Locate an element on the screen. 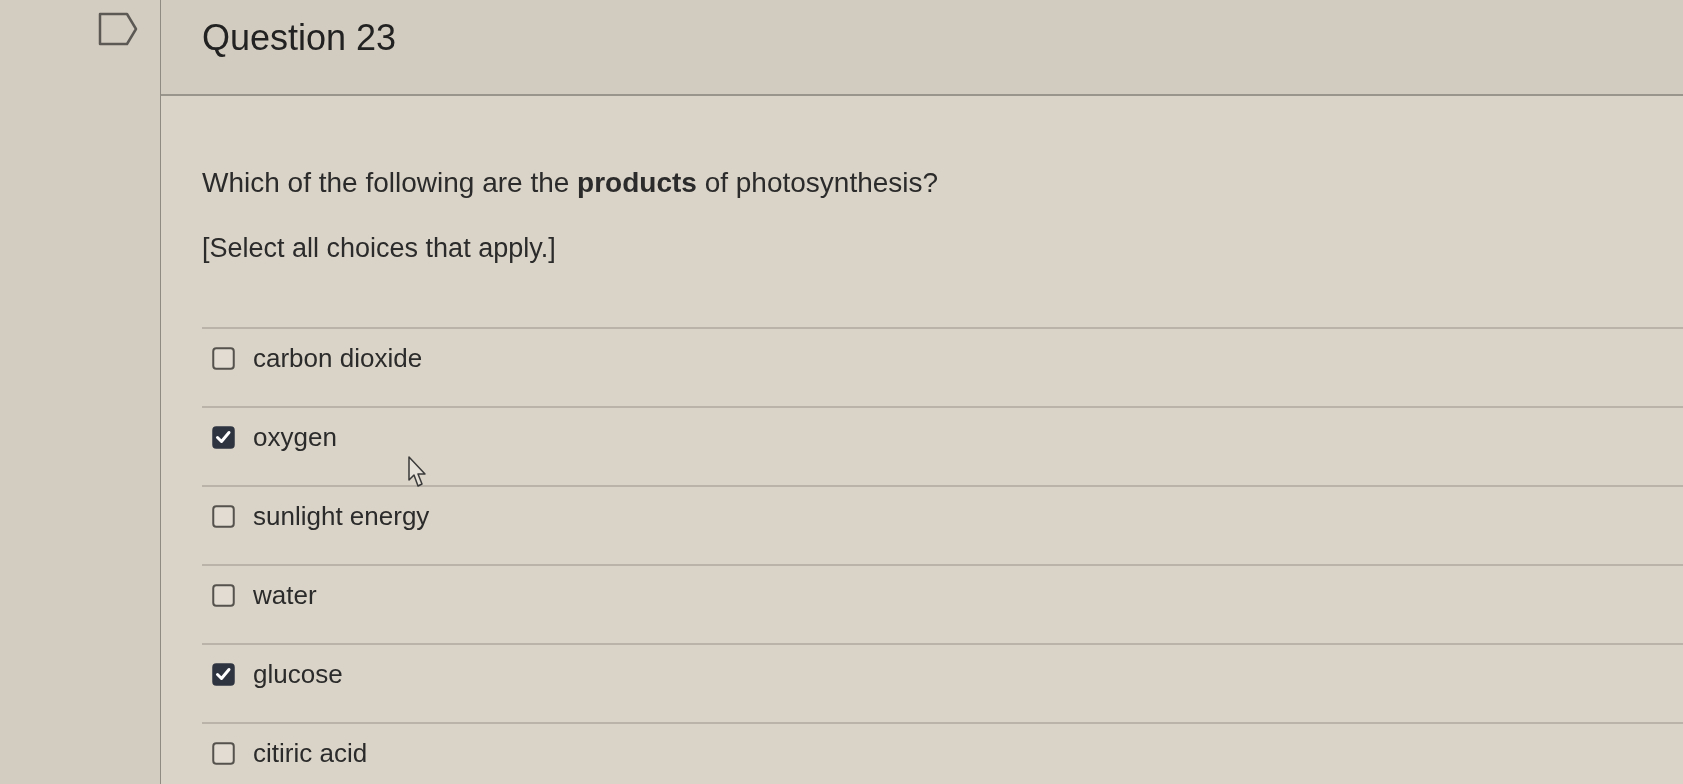  choice-label: citiric acid is located at coordinates (310, 753).